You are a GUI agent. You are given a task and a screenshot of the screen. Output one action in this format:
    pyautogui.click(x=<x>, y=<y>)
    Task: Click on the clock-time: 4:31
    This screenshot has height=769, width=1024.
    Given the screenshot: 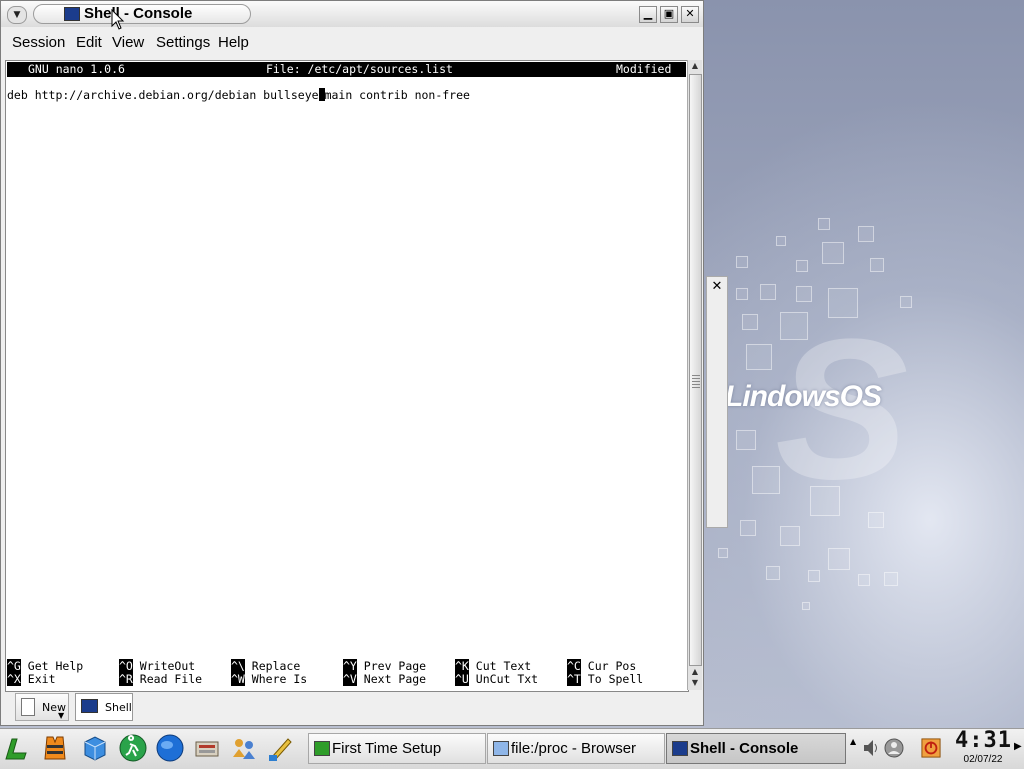 What is the action you would take?
    pyautogui.click(x=983, y=741)
    